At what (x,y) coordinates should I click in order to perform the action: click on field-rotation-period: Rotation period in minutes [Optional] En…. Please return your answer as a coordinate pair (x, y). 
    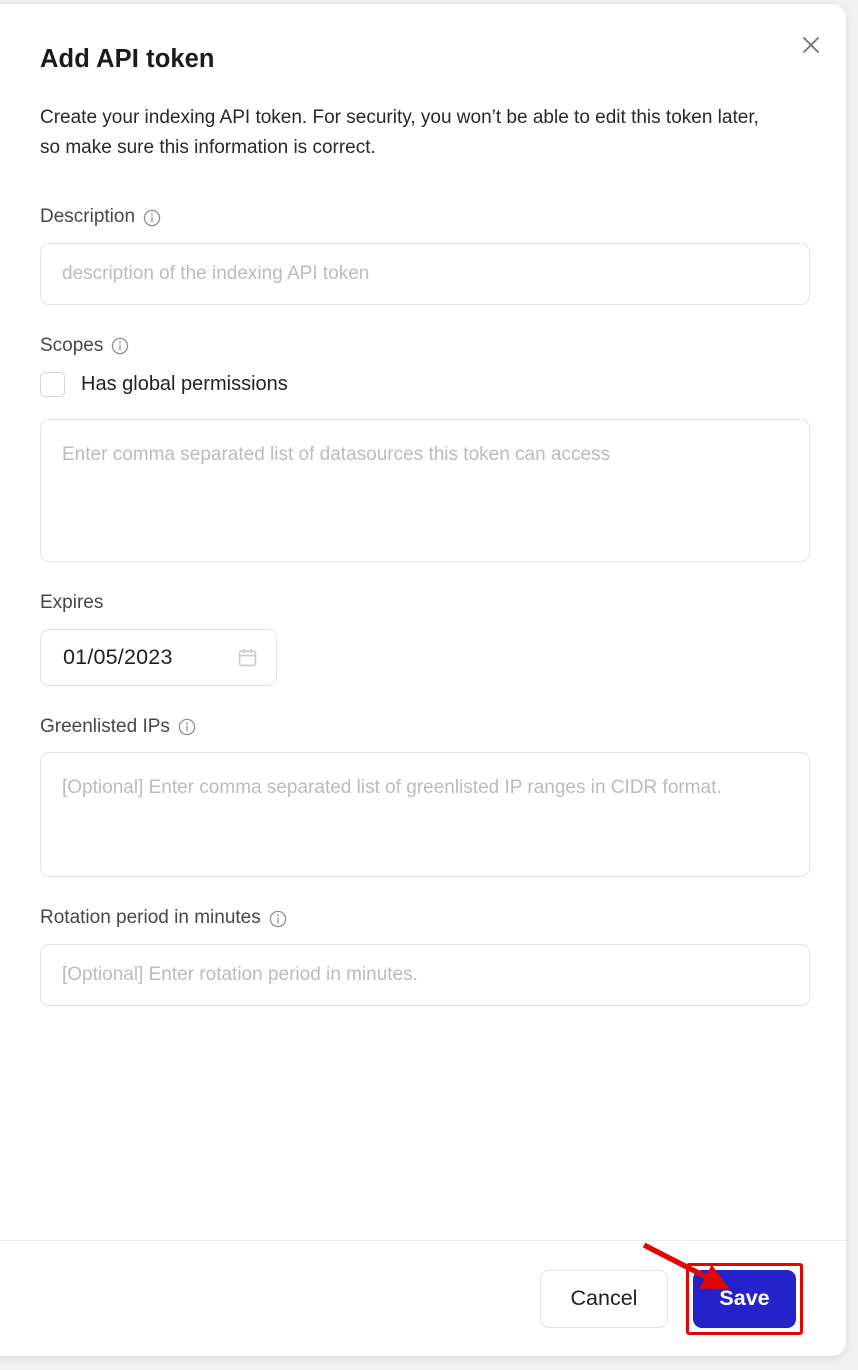
    Looking at the image, I should click on (425, 957).